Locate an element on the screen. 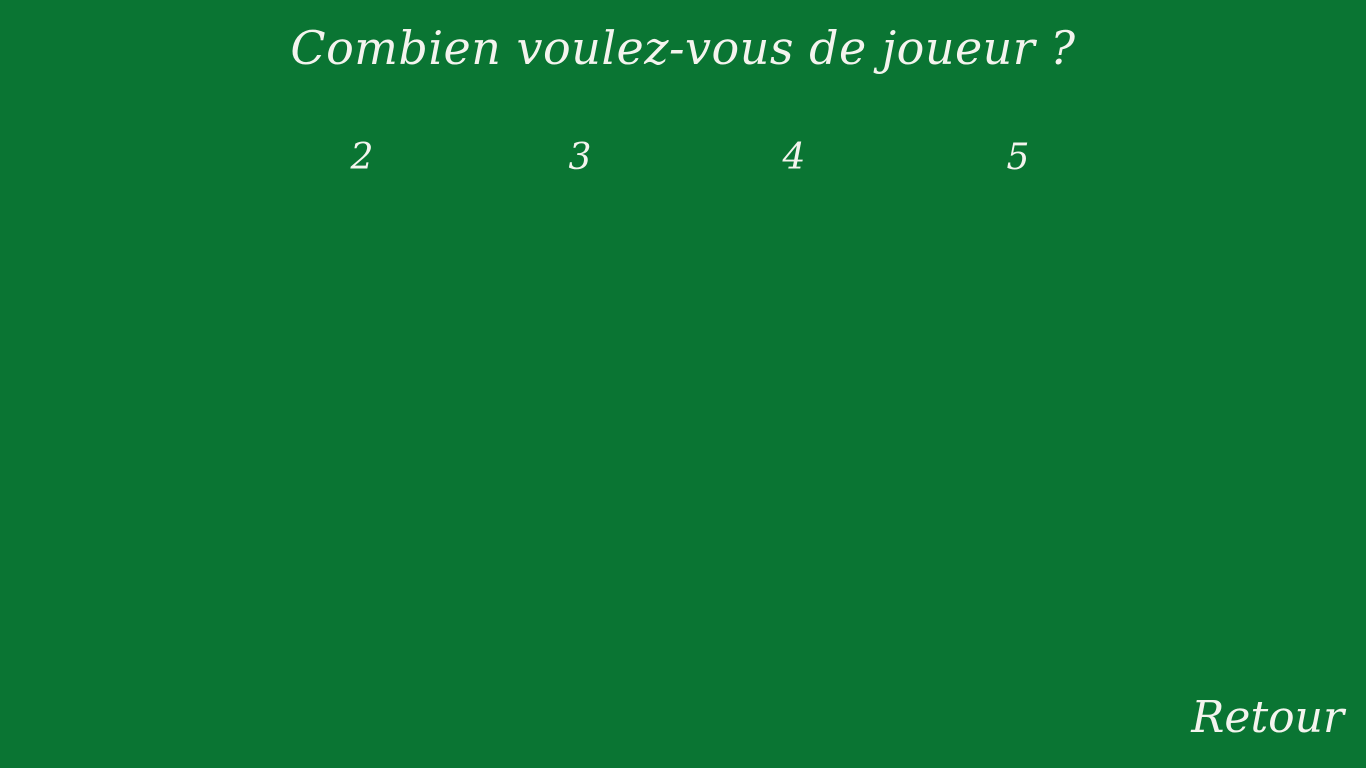 The height and width of the screenshot is (768, 1366). player-count-options: 2 3 4 5 is located at coordinates (683, 158).